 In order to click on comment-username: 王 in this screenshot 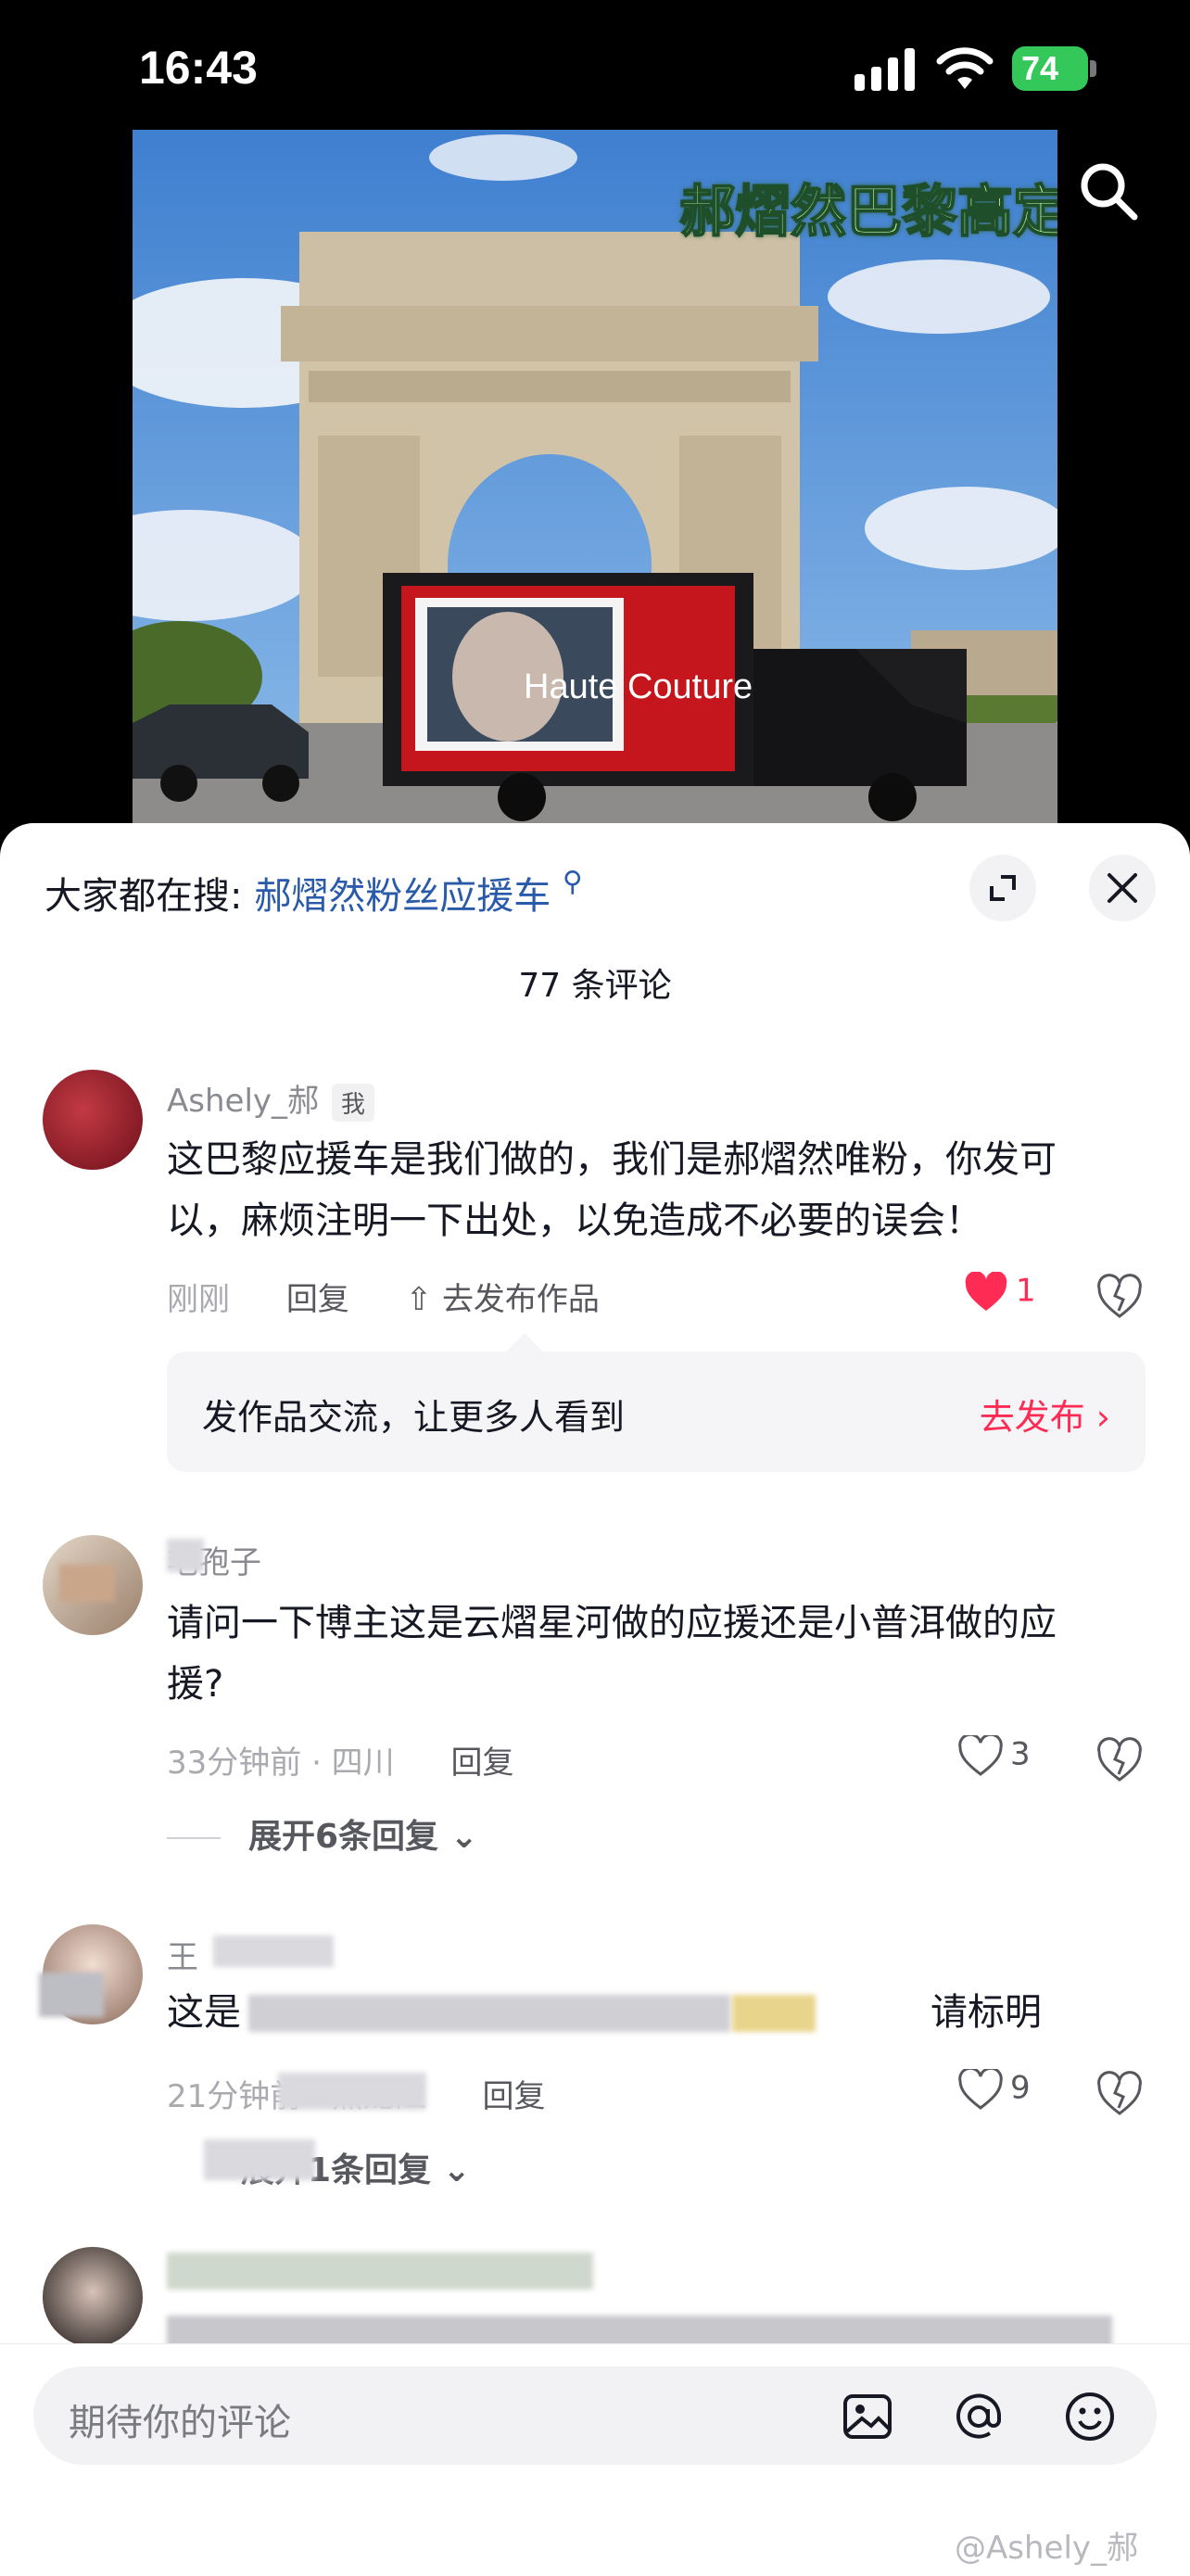, I will do `click(182, 1955)`.